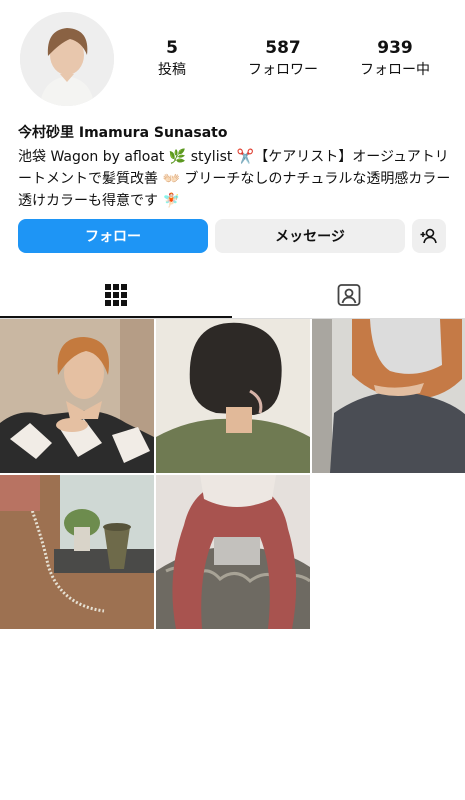 The image size is (465, 800). I want to click on posts-label: 投稿, so click(172, 70).